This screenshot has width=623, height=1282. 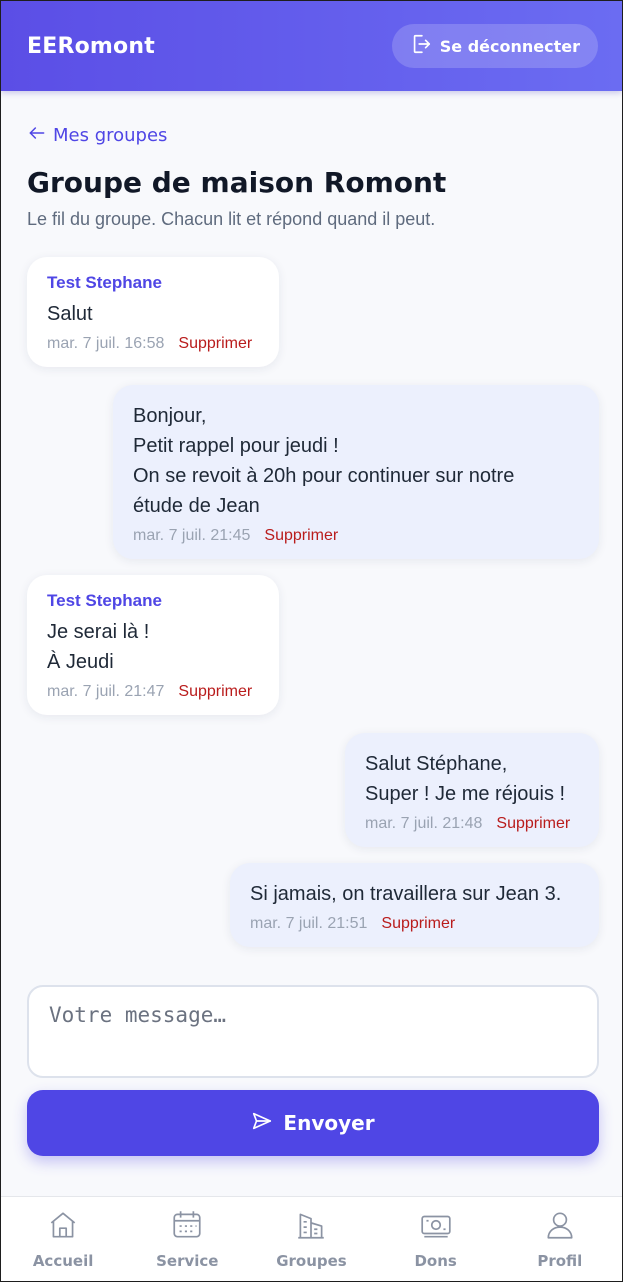 I want to click on back-link-label: Mes groupes, so click(x=110, y=135).